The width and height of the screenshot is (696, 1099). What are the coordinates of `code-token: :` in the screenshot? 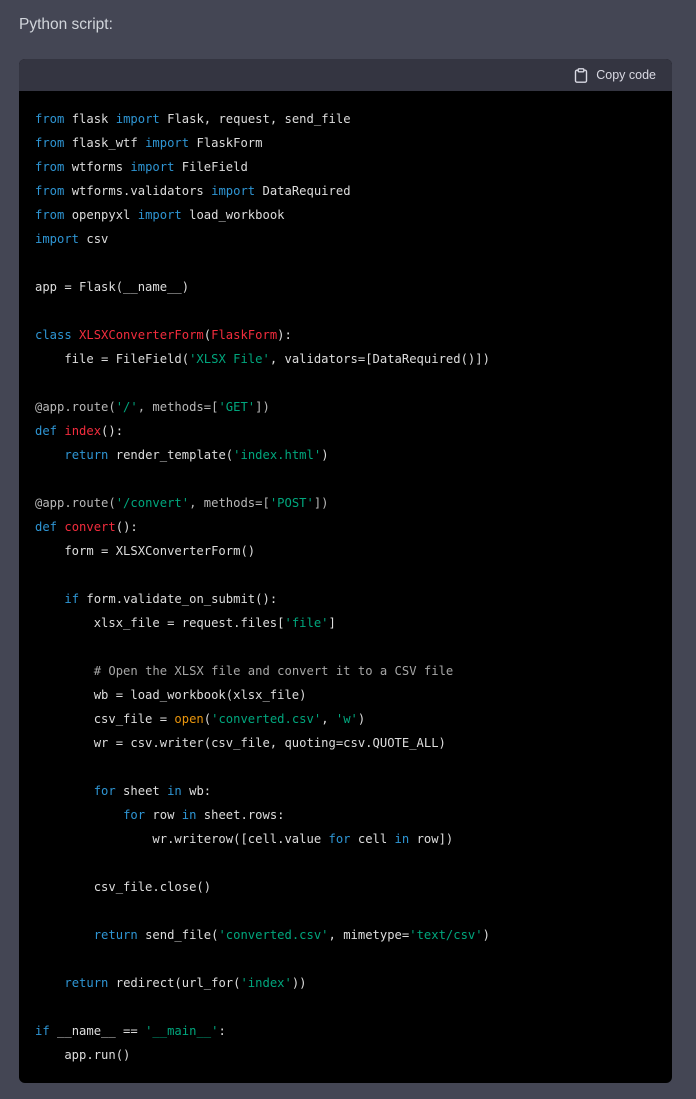 It's located at (222, 1031).